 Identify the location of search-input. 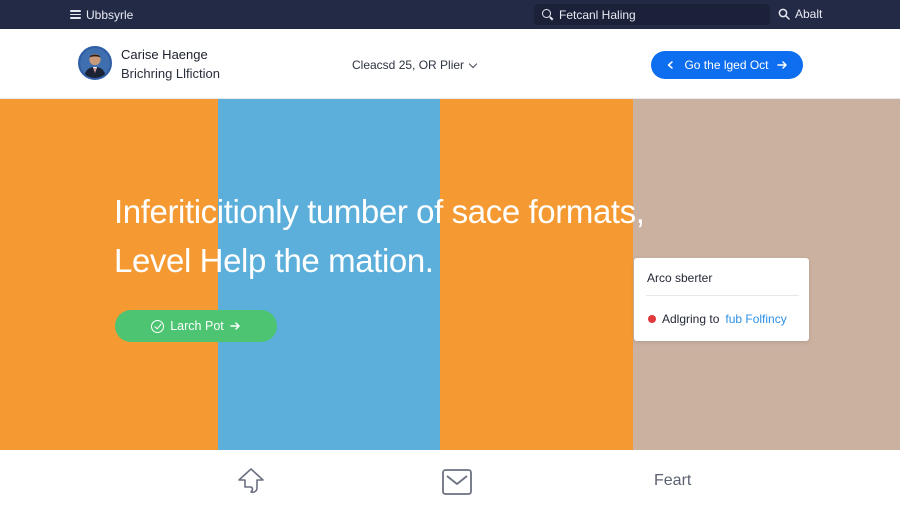
(659, 14).